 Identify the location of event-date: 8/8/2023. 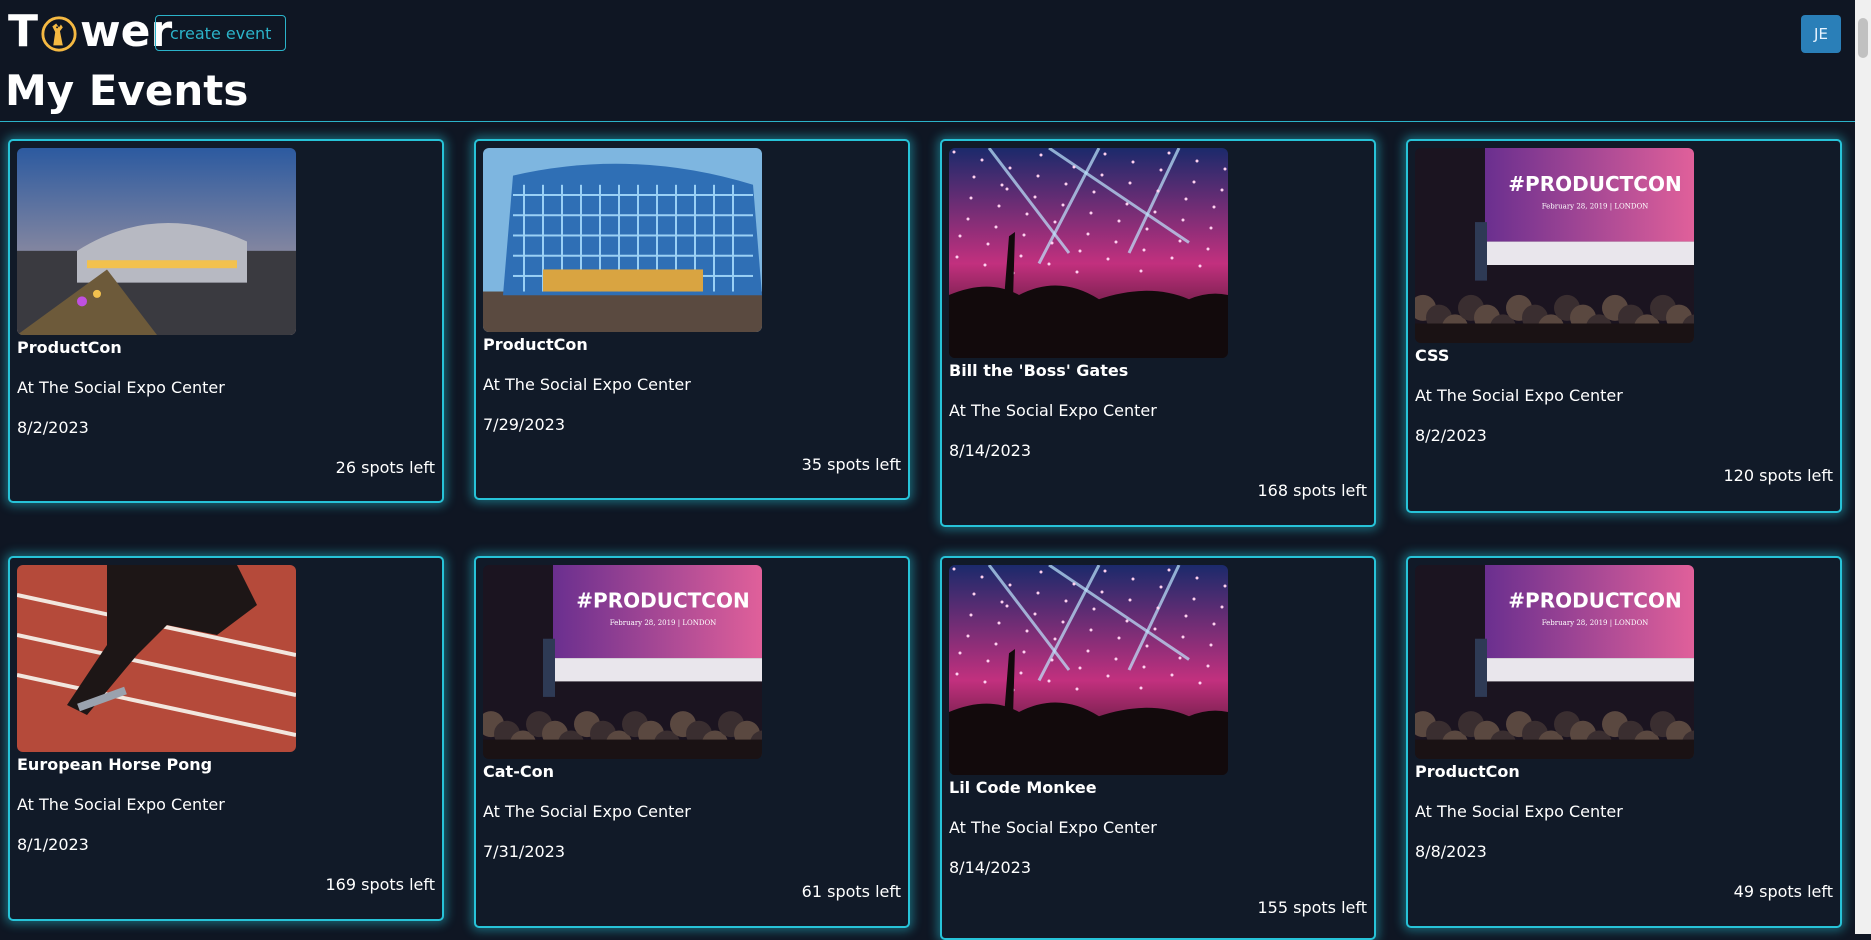
(1451, 851).